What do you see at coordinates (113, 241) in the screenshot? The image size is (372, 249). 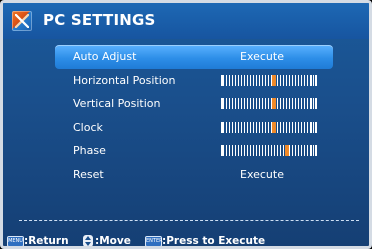 I see `move-hint: :Move` at bounding box center [113, 241].